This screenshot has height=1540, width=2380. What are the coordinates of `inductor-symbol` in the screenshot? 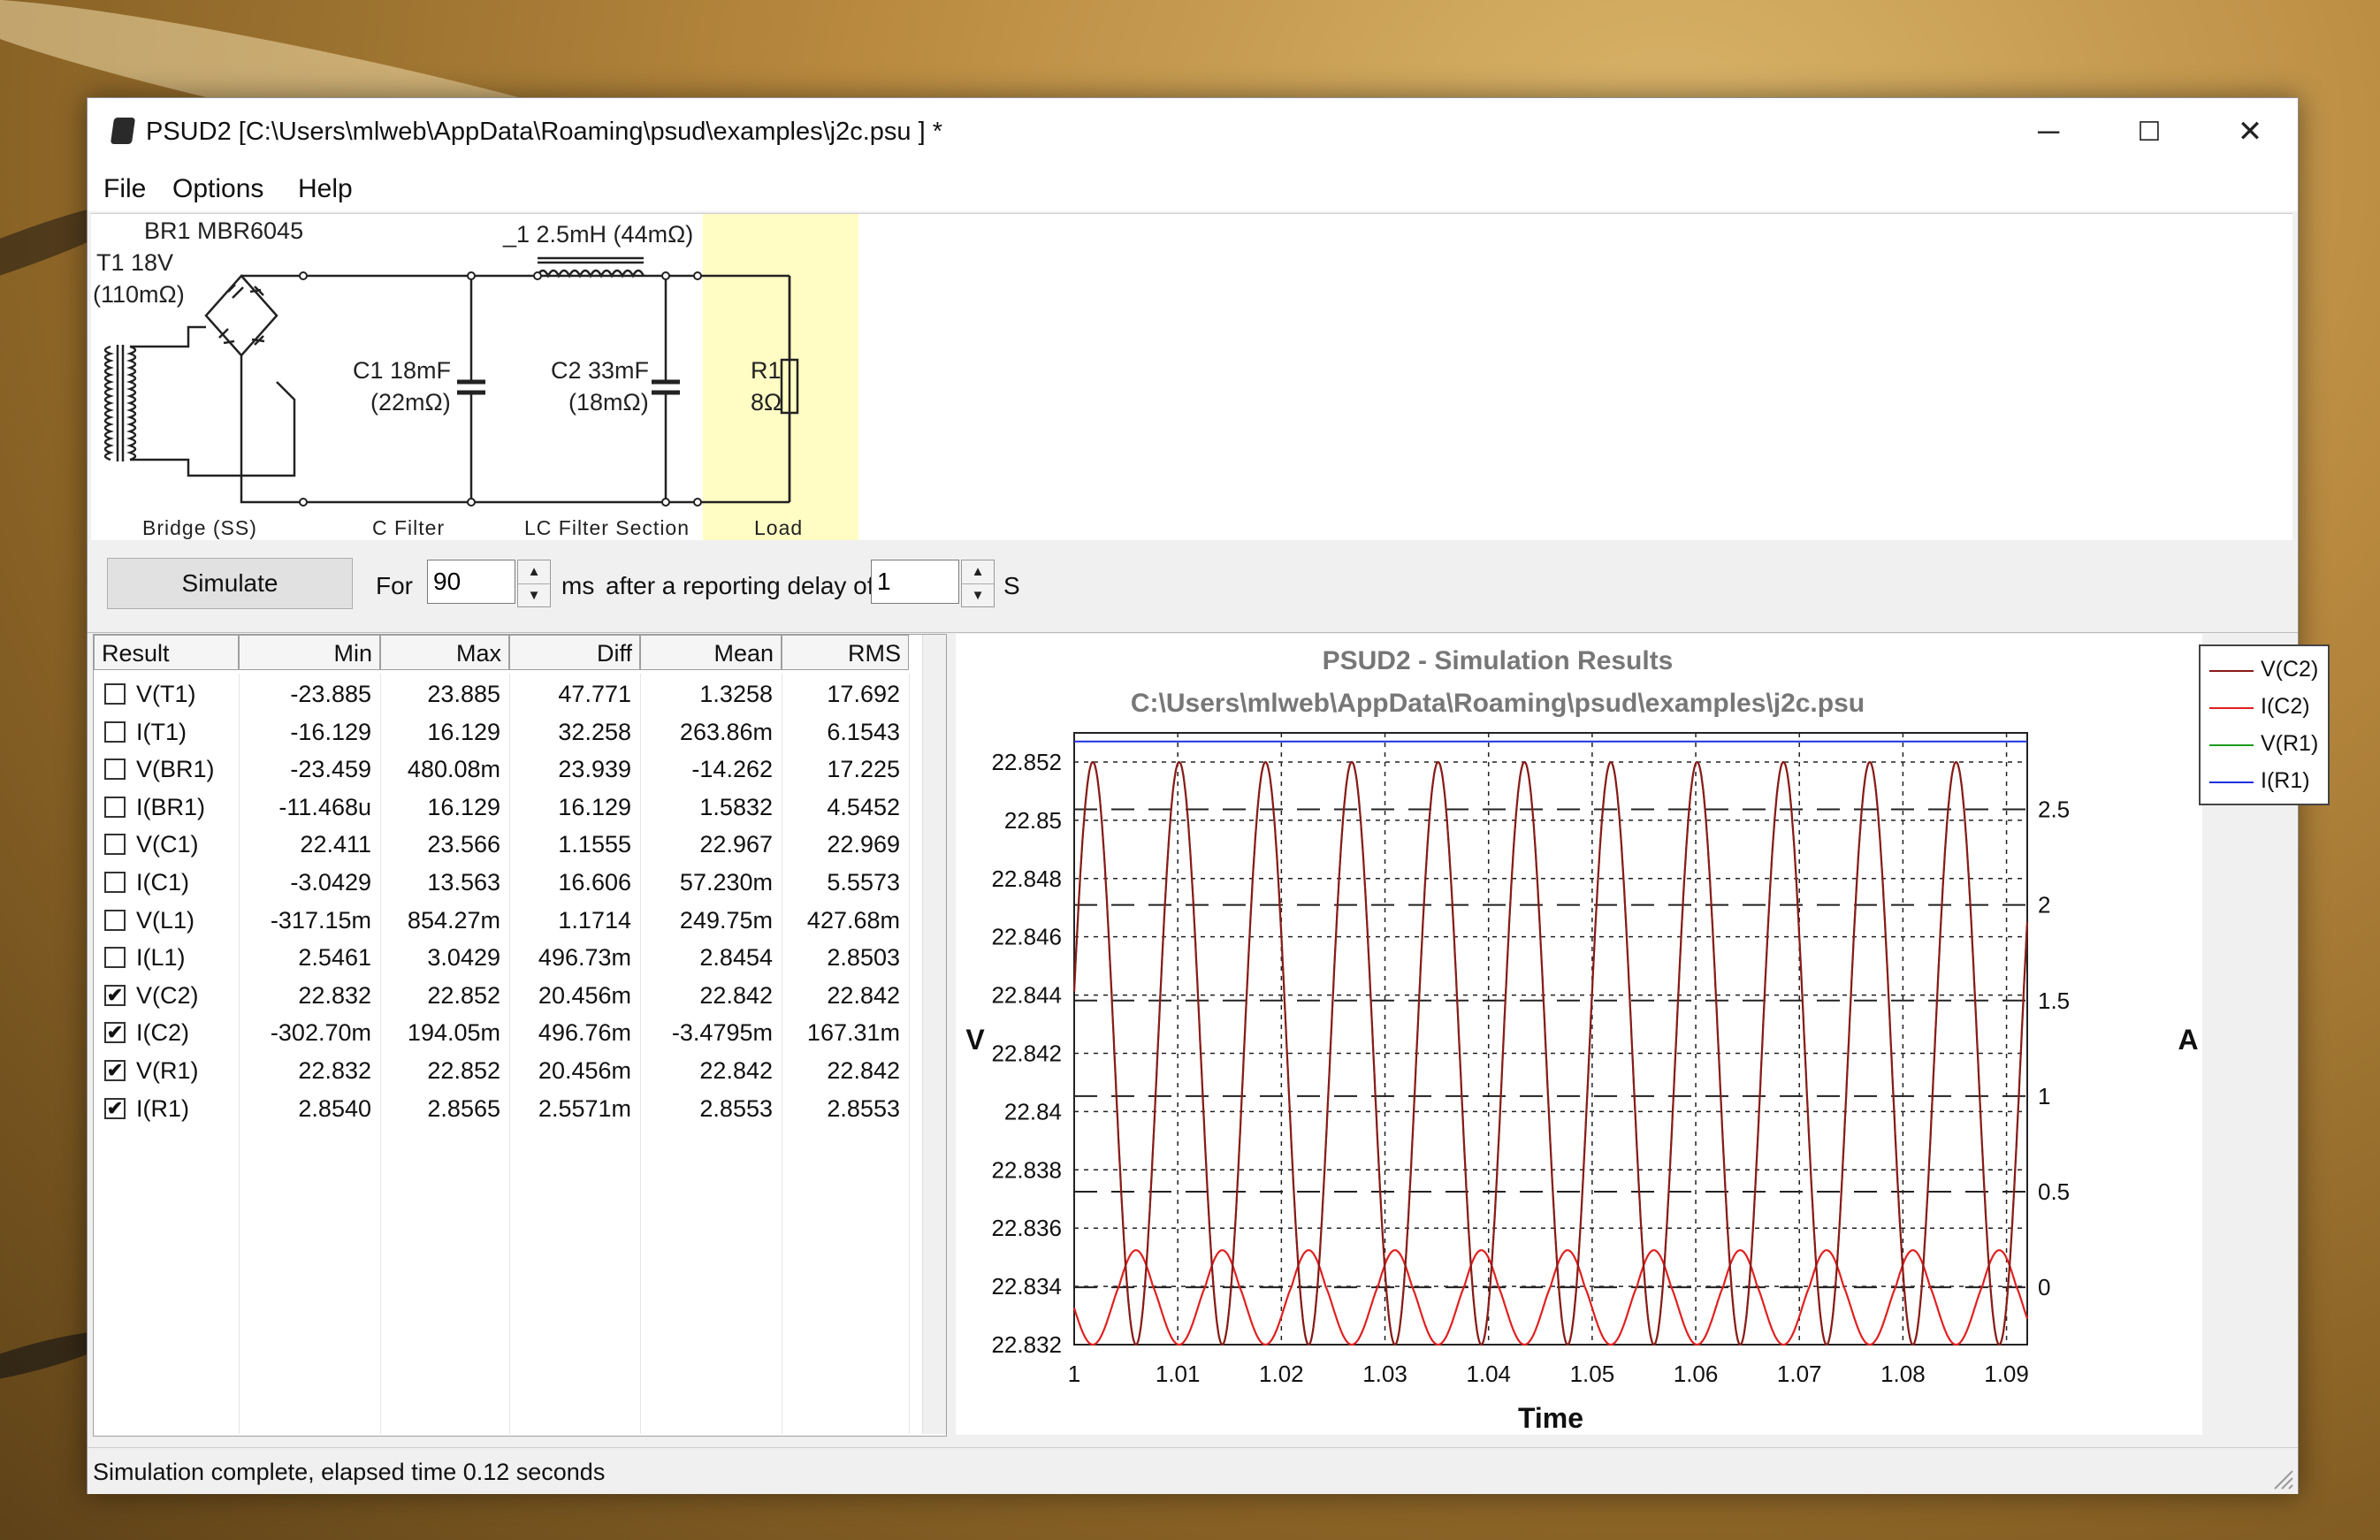 It's located at (590, 267).